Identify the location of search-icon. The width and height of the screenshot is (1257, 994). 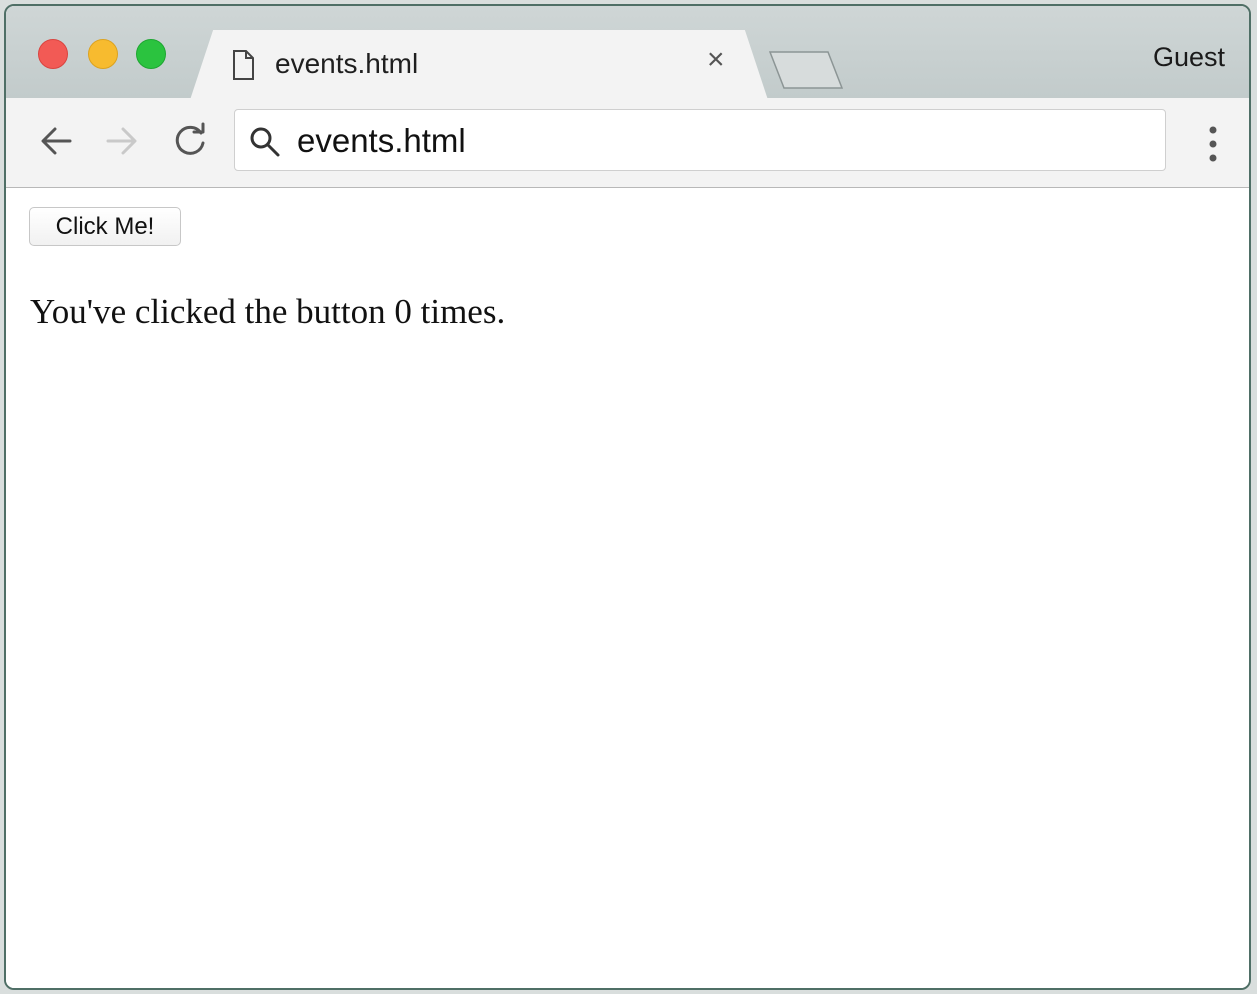
(265, 142).